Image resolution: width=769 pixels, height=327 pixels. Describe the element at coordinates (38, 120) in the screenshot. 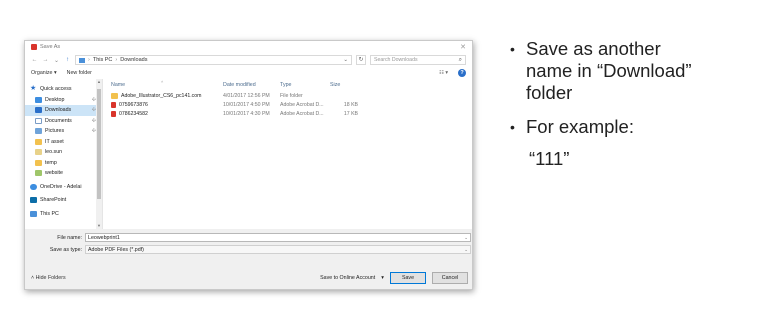

I see `documents-icon` at that location.